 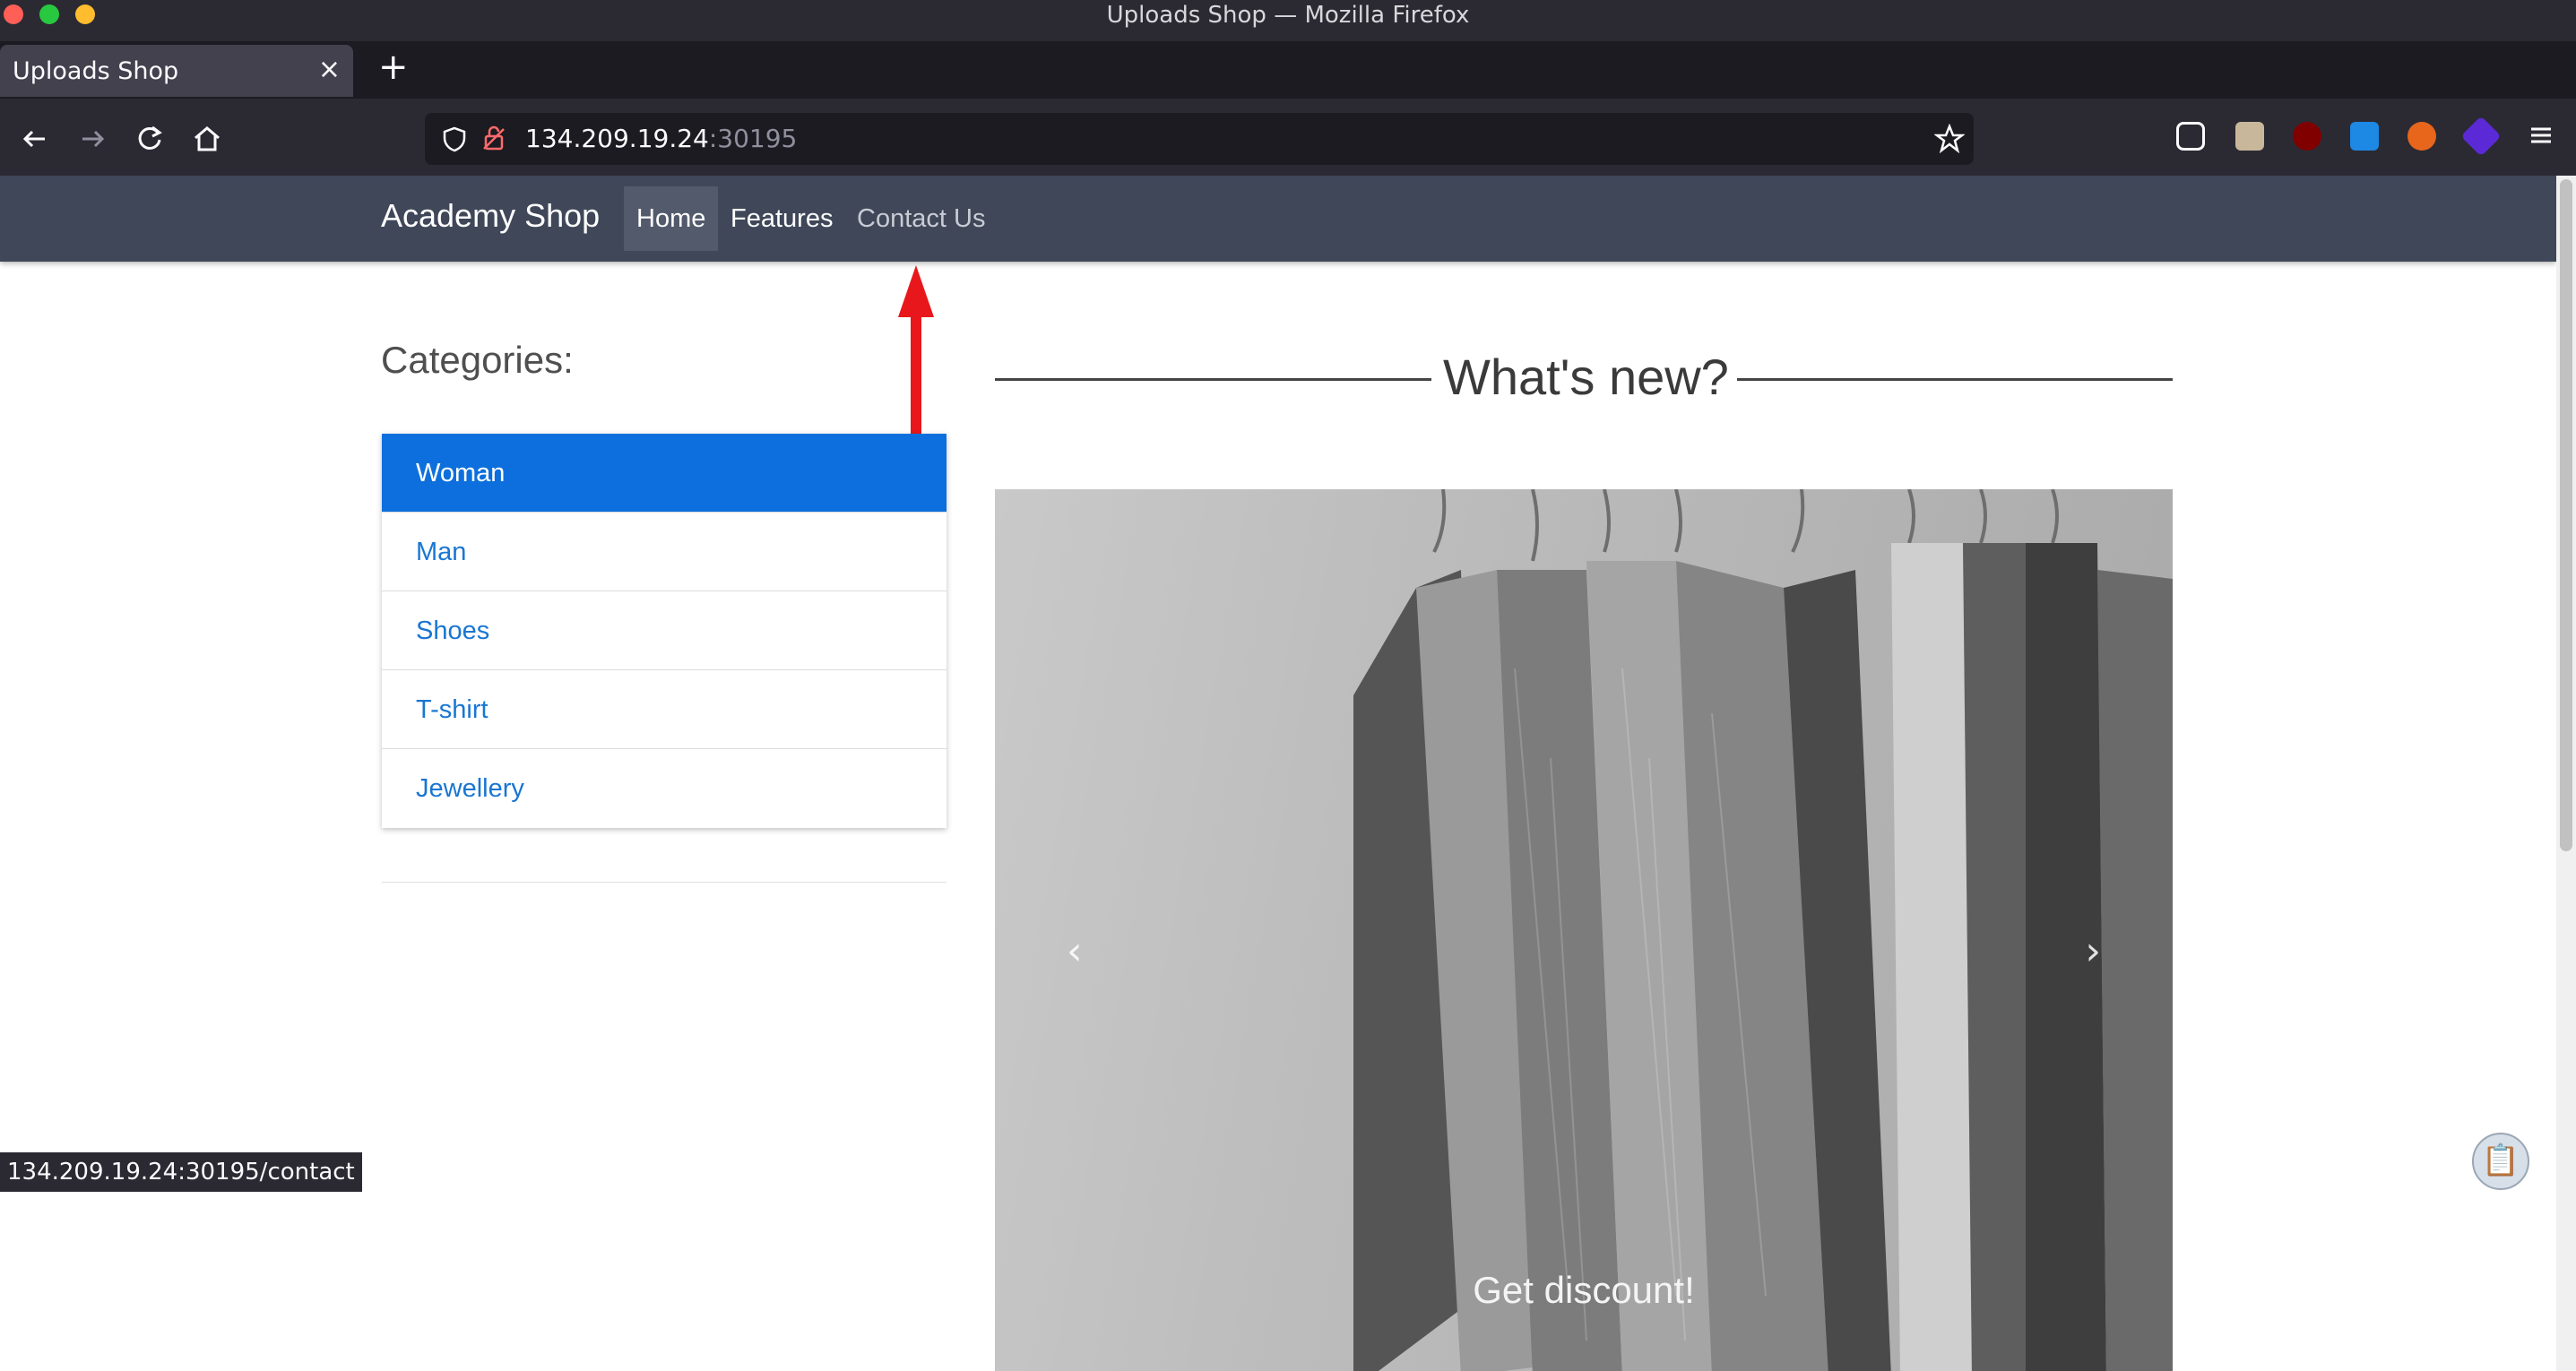 What do you see at coordinates (493, 140) in the screenshot?
I see `insecure-lock-icon` at bounding box center [493, 140].